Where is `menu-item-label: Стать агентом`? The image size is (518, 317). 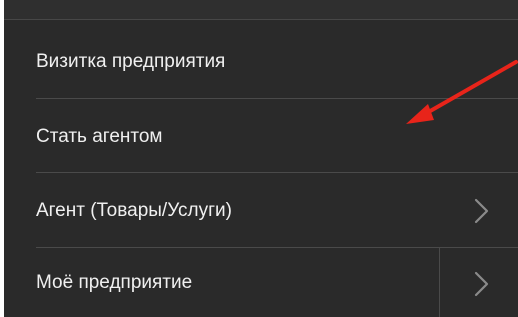 menu-item-label: Стать агентом is located at coordinates (99, 136).